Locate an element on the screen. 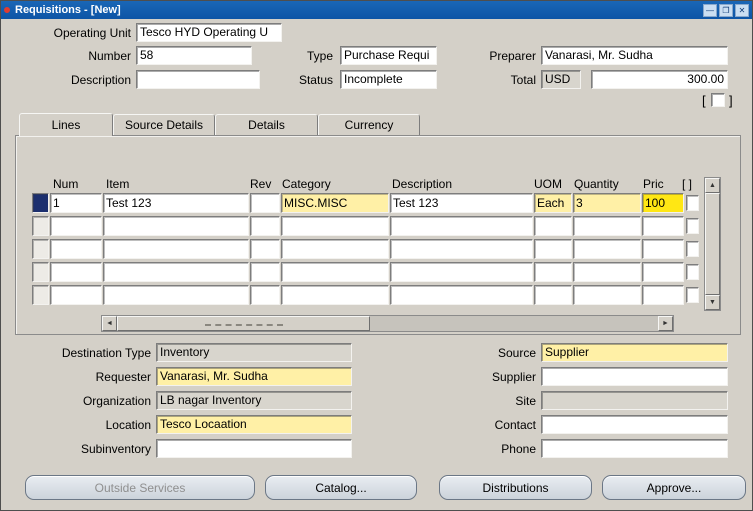 The height and width of the screenshot is (511, 753). price-cell: 100 is located at coordinates (663, 203).